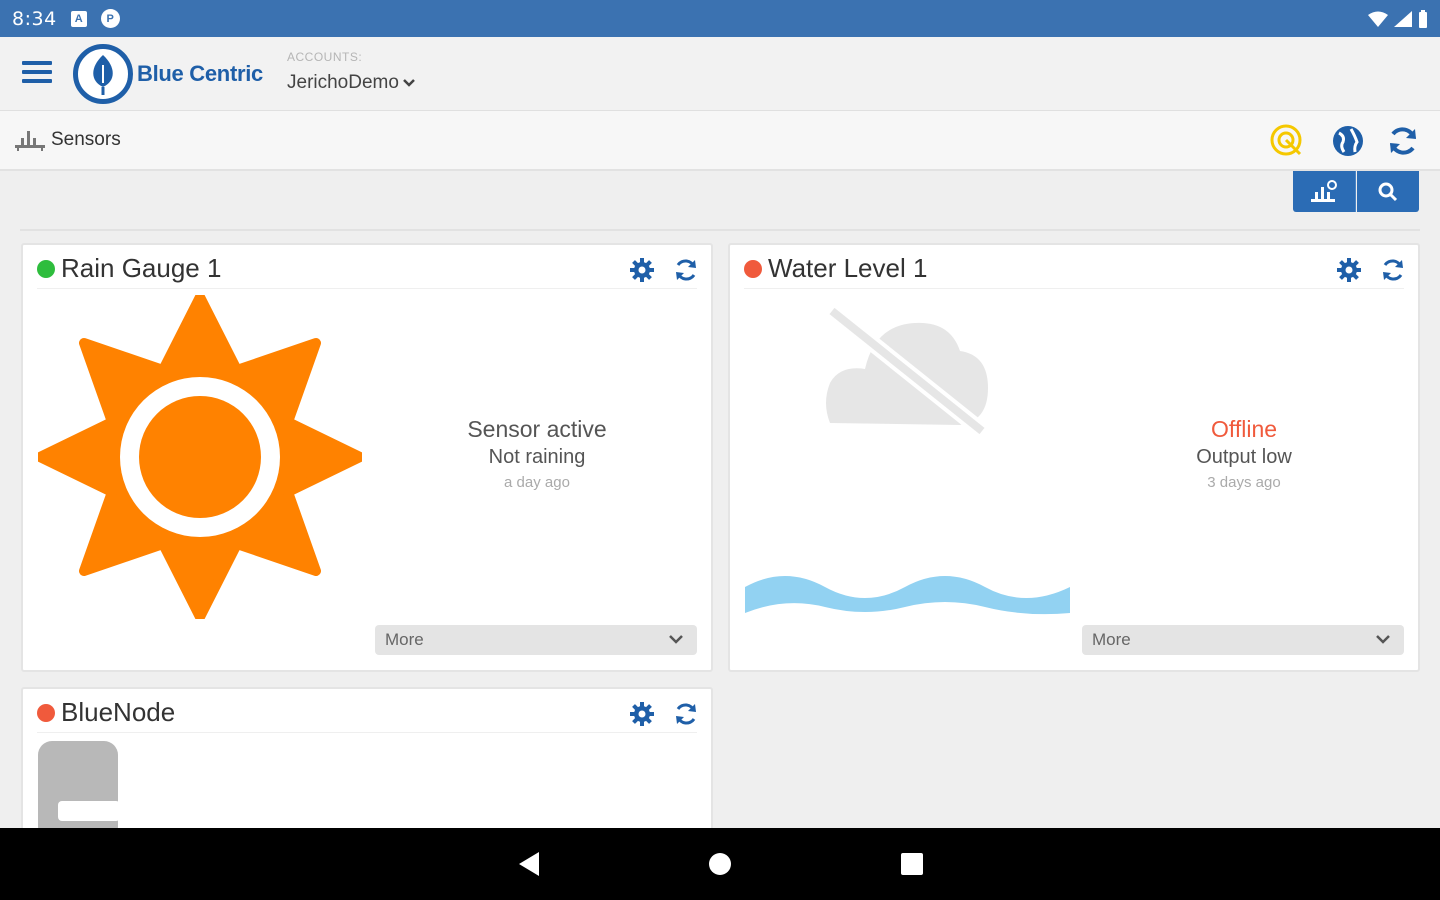 Image resolution: width=1440 pixels, height=900 pixels. I want to click on sun-icon, so click(200, 457).